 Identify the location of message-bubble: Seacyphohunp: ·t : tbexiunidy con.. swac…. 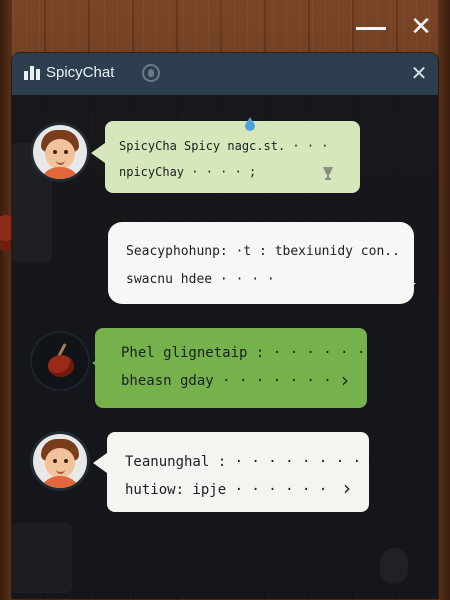
(261, 263).